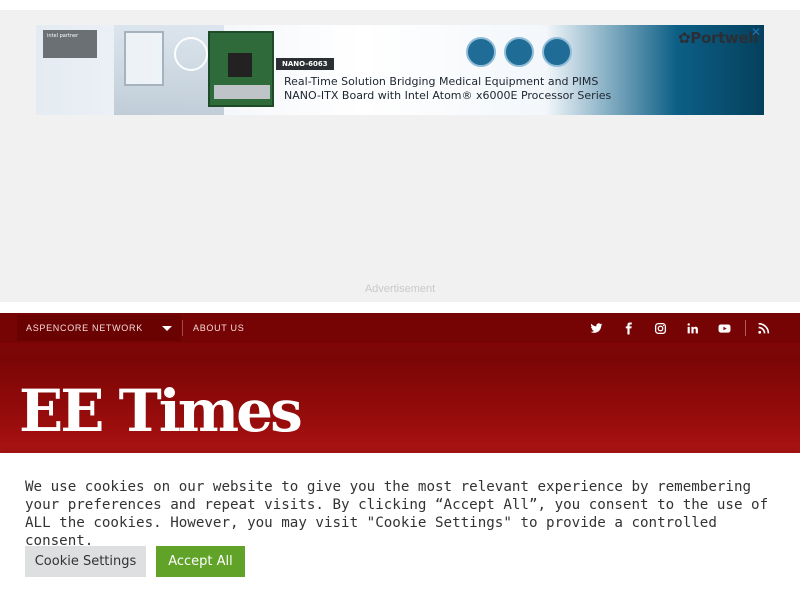  I want to click on accept-all-button: Accept All, so click(200, 561).